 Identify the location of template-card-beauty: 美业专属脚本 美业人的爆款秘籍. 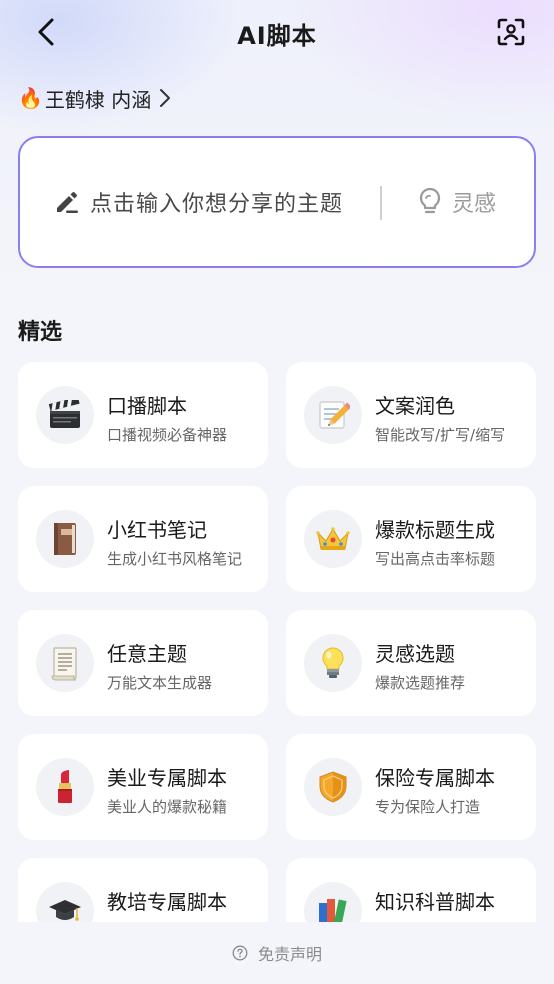
(143, 787).